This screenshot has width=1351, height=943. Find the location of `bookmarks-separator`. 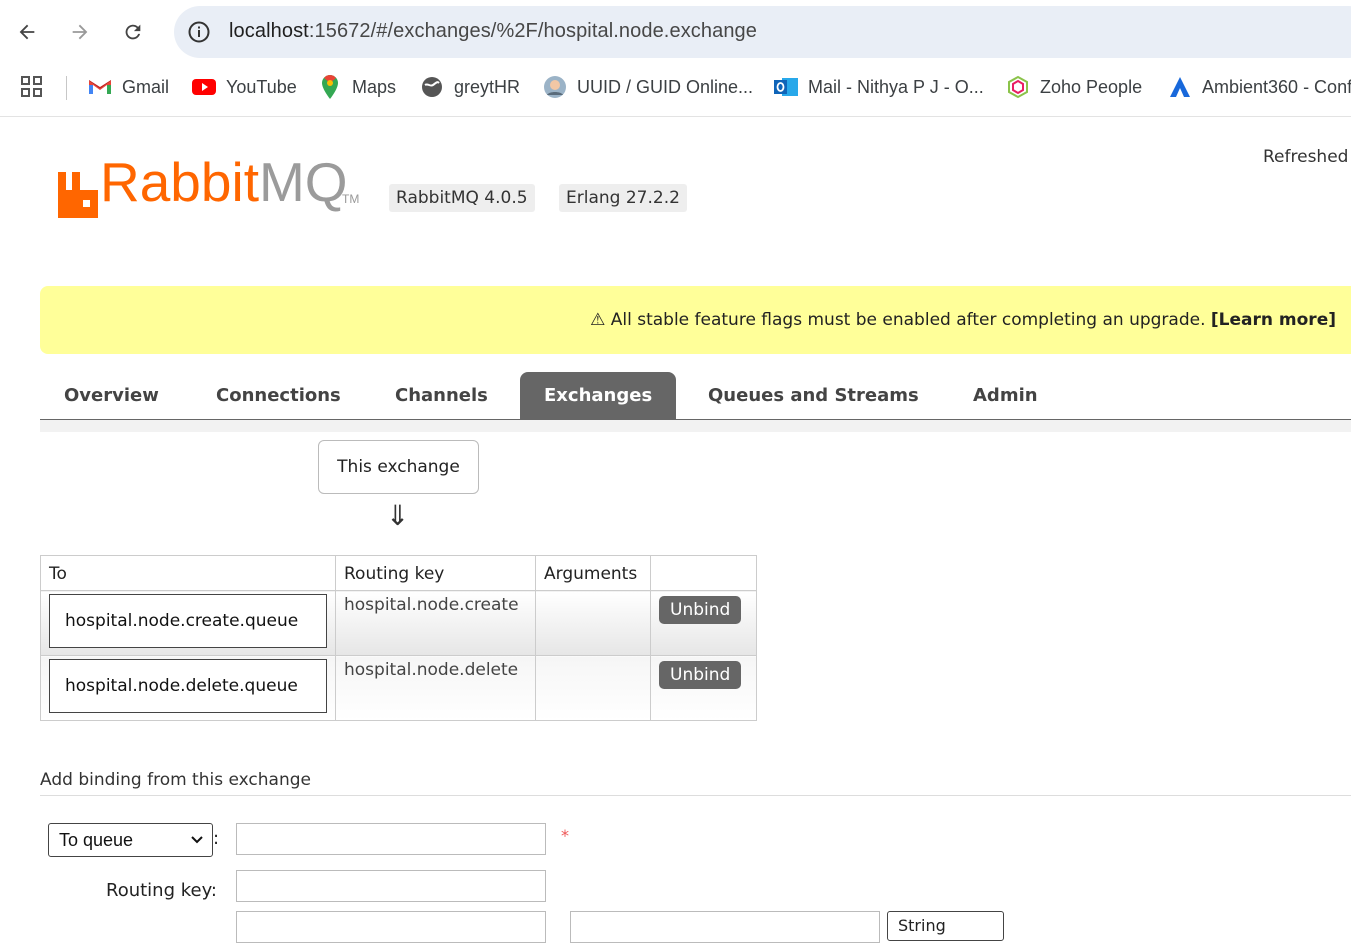

bookmarks-separator is located at coordinates (66, 88).